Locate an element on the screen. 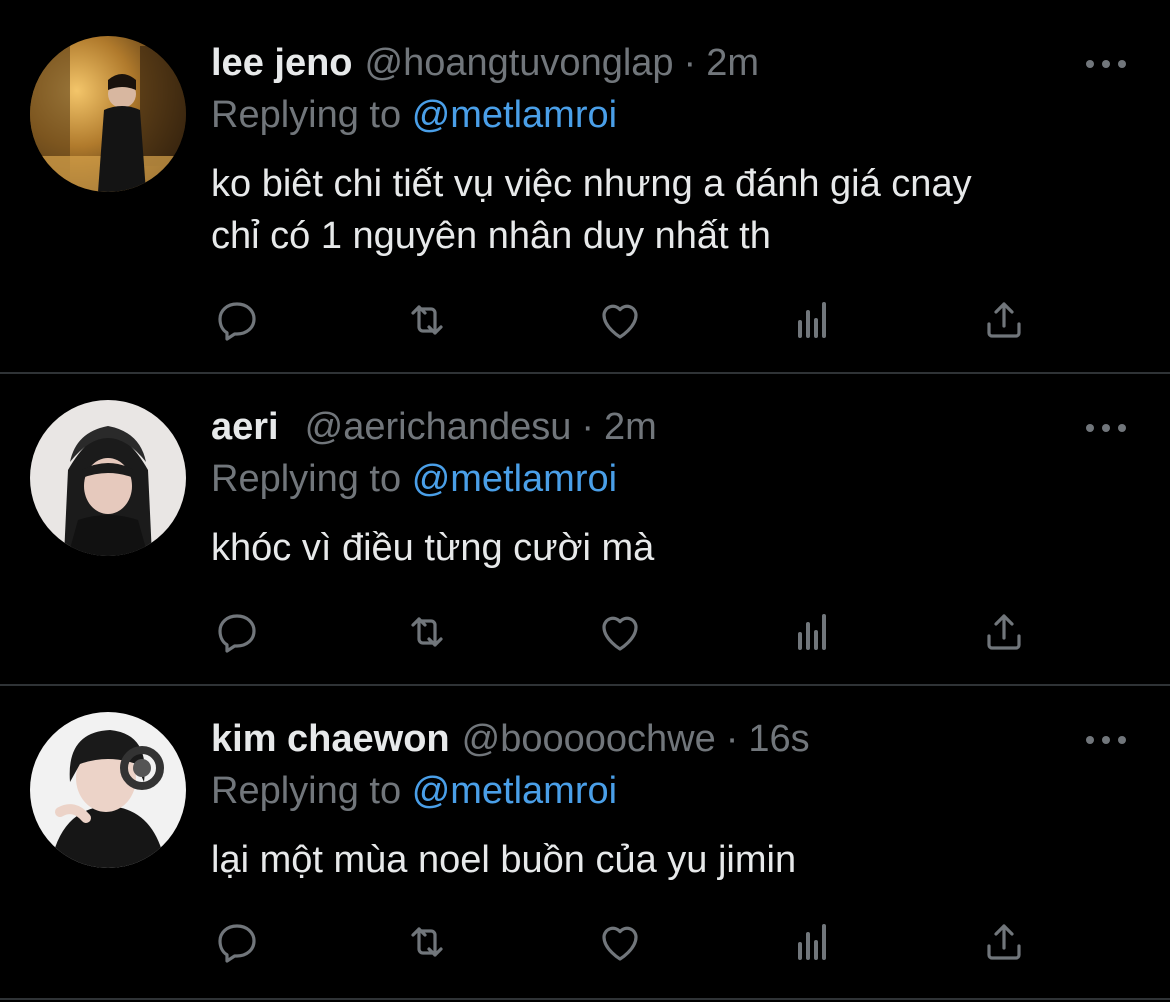 This screenshot has width=1170, height=1002. display-name: aeri is located at coordinates (245, 427).